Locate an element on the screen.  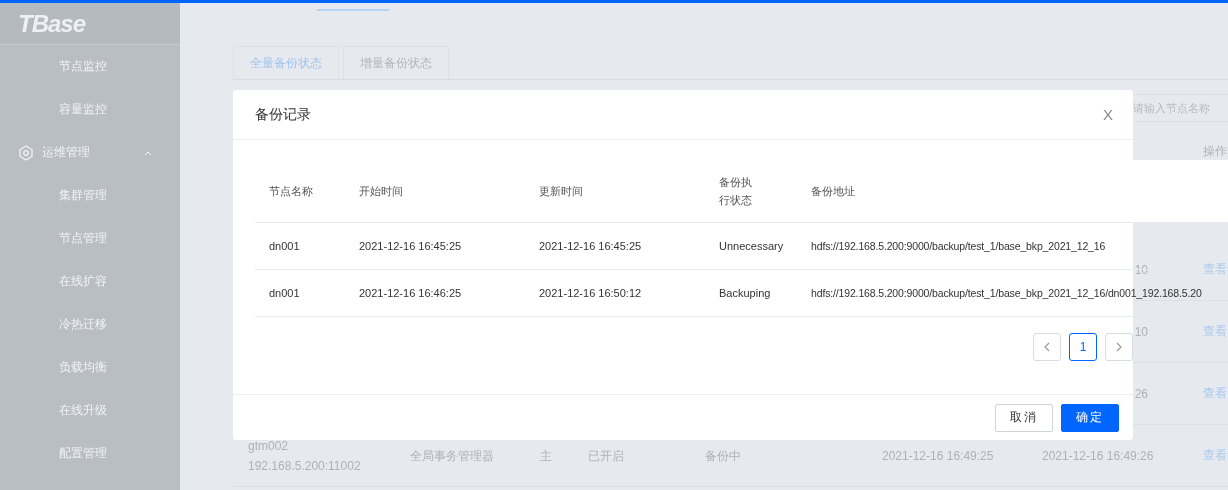
column-header: 备份地址 is located at coordinates (833, 191).